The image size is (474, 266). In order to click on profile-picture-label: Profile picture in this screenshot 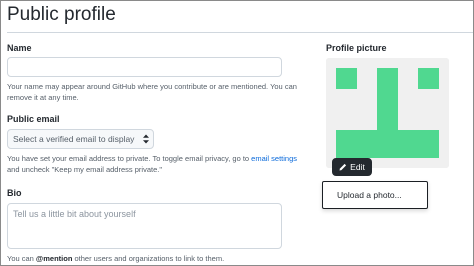, I will do `click(356, 48)`.